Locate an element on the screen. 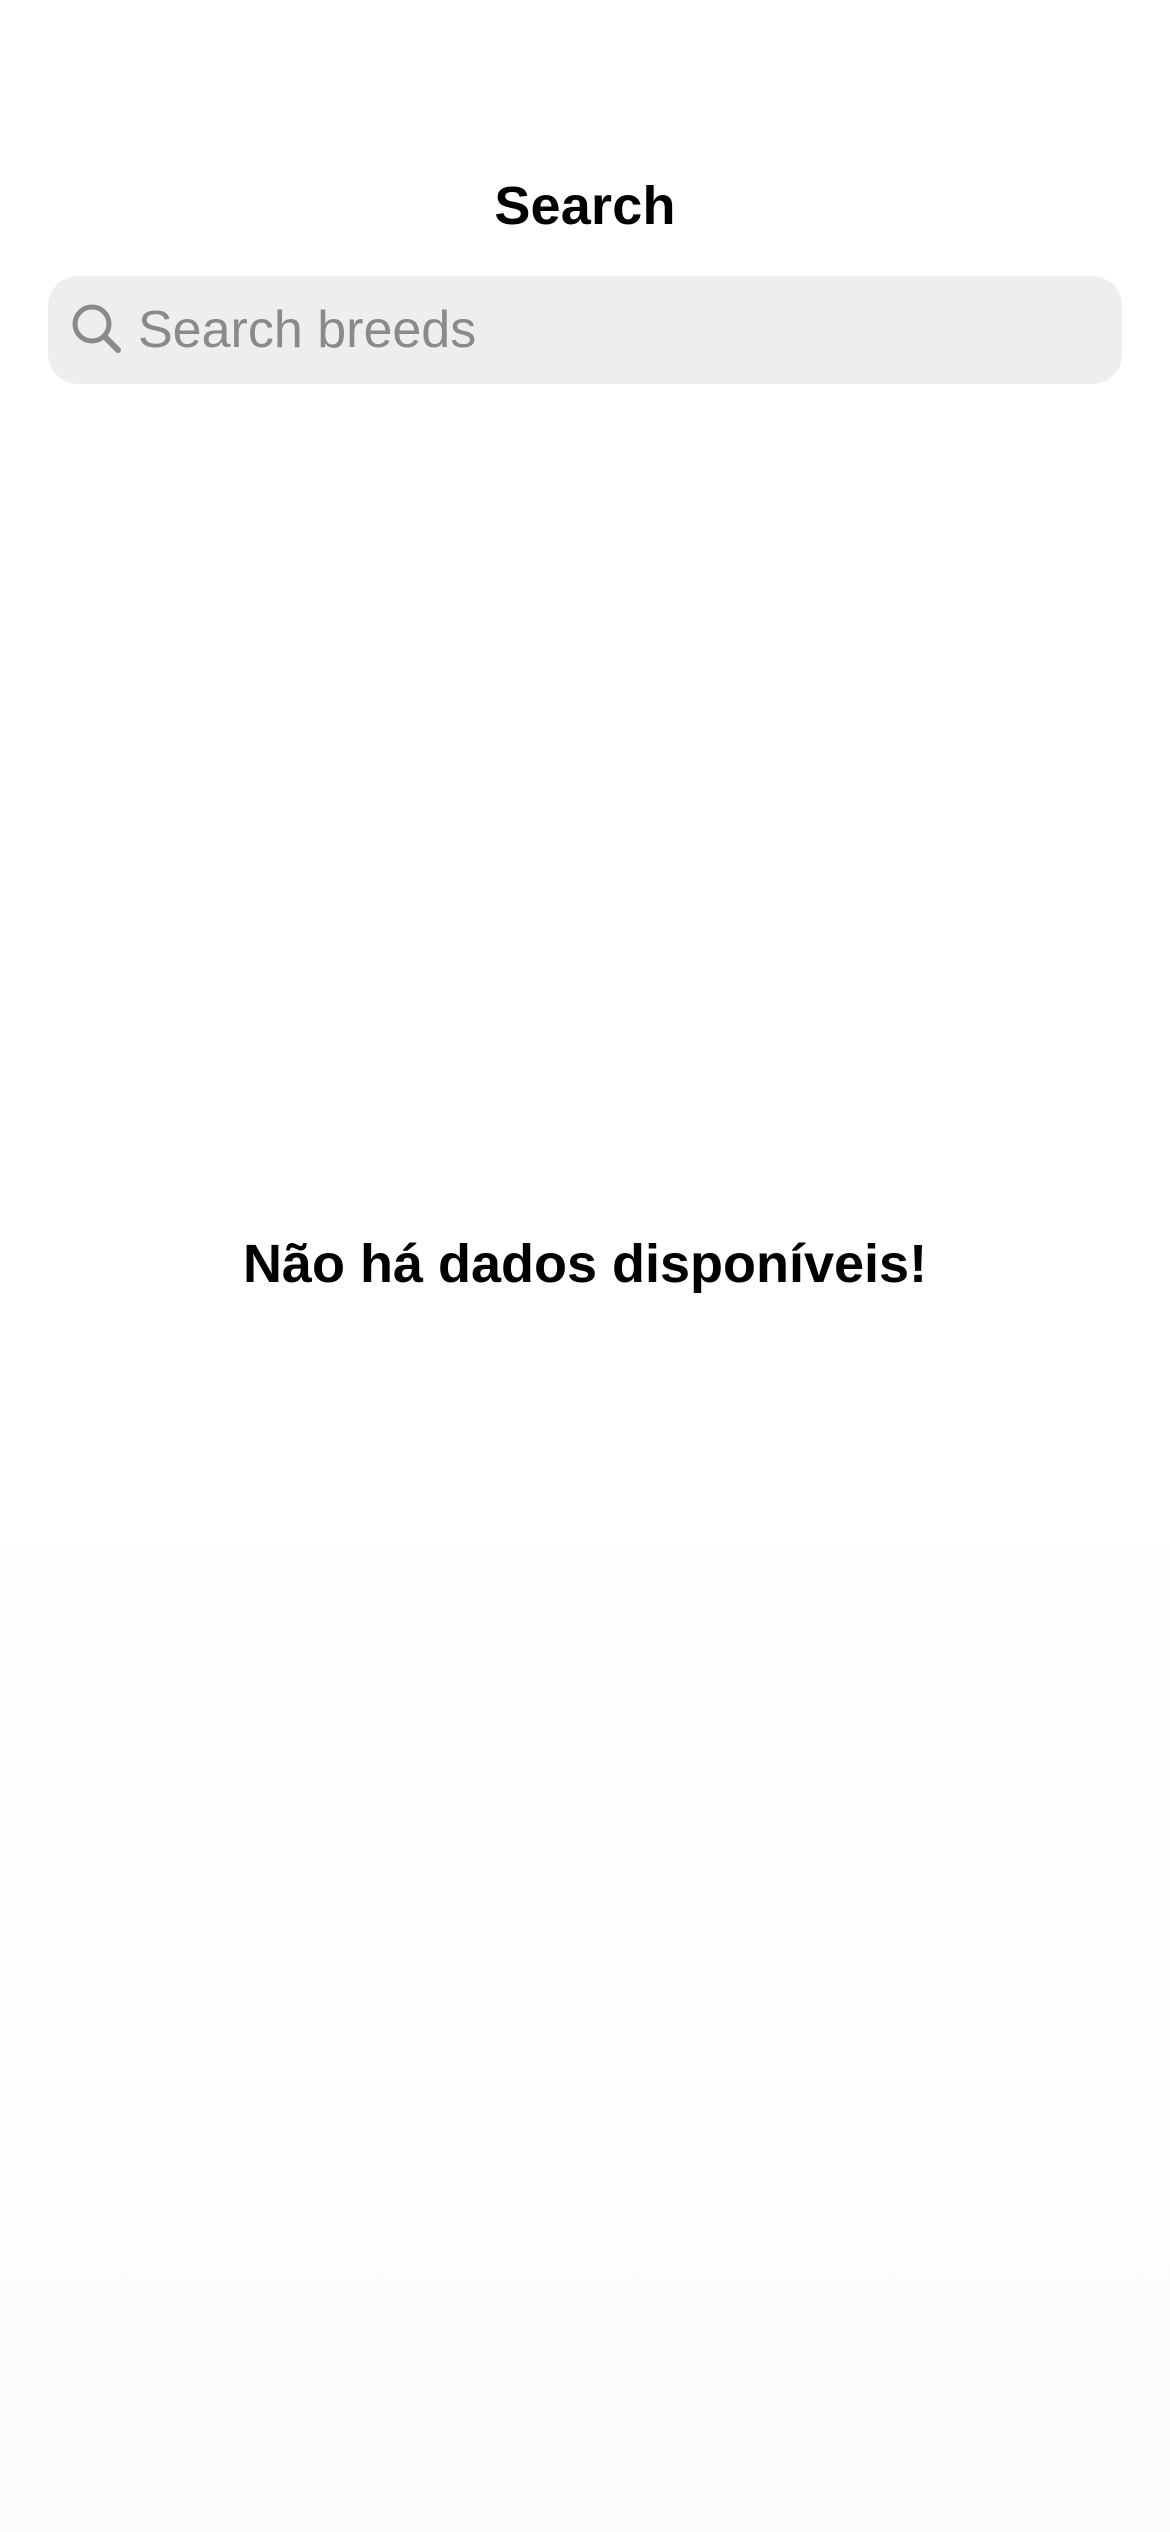 The width and height of the screenshot is (1170, 2532). search-bar is located at coordinates (585, 330).